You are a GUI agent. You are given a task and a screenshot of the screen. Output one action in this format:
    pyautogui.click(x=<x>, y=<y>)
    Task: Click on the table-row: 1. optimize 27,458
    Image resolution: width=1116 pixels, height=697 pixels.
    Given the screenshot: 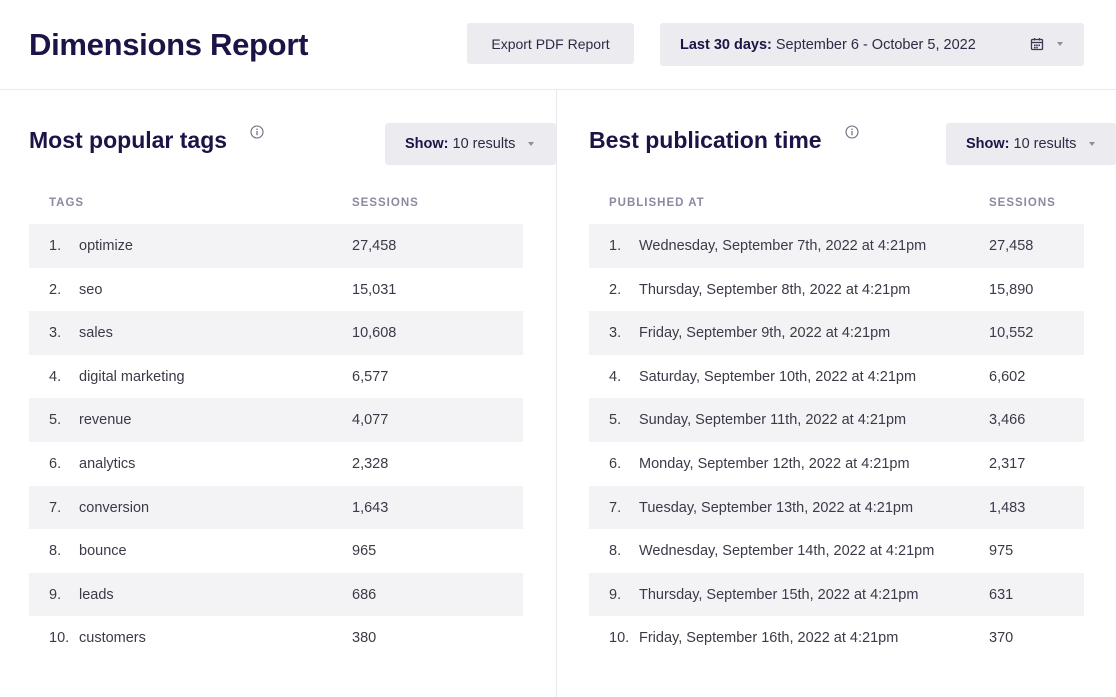 What is the action you would take?
    pyautogui.click(x=276, y=246)
    